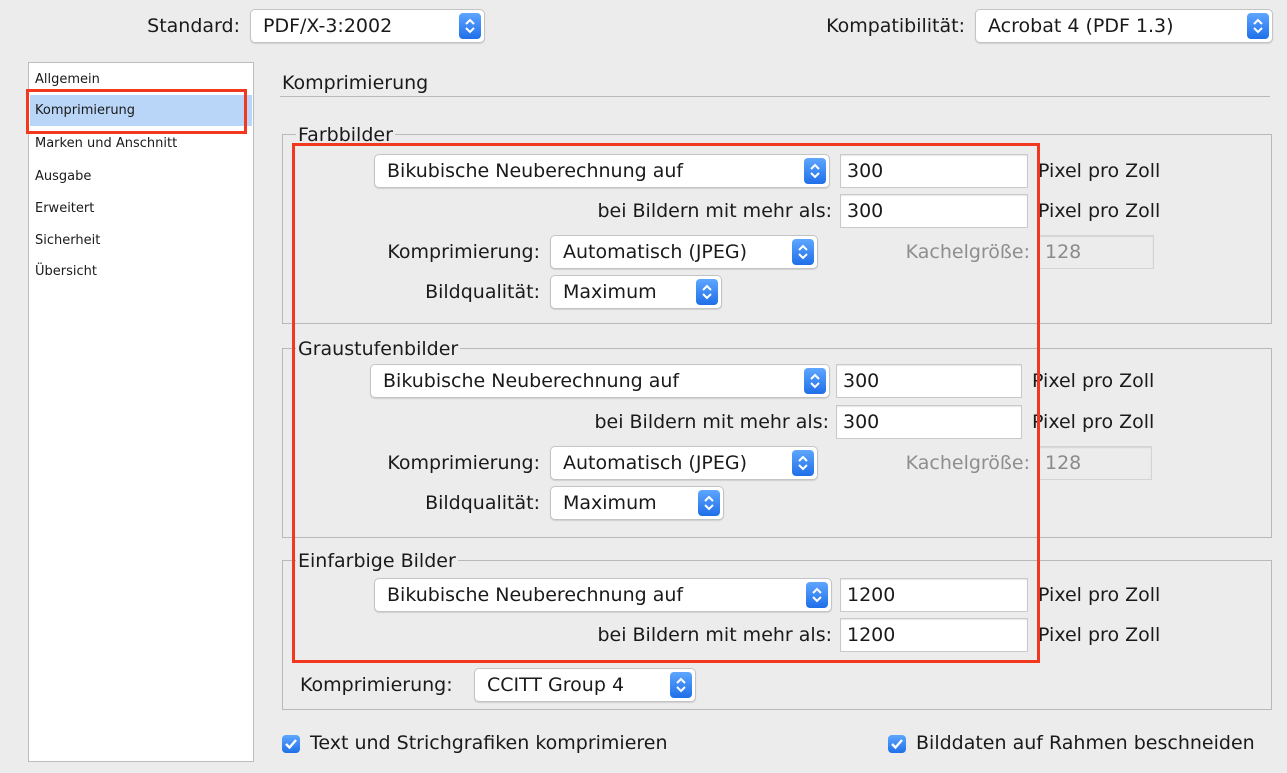 The width and height of the screenshot is (1287, 773). Describe the element at coordinates (556, 685) in the screenshot. I see `mono-compression-value: CCITT Group 4` at that location.